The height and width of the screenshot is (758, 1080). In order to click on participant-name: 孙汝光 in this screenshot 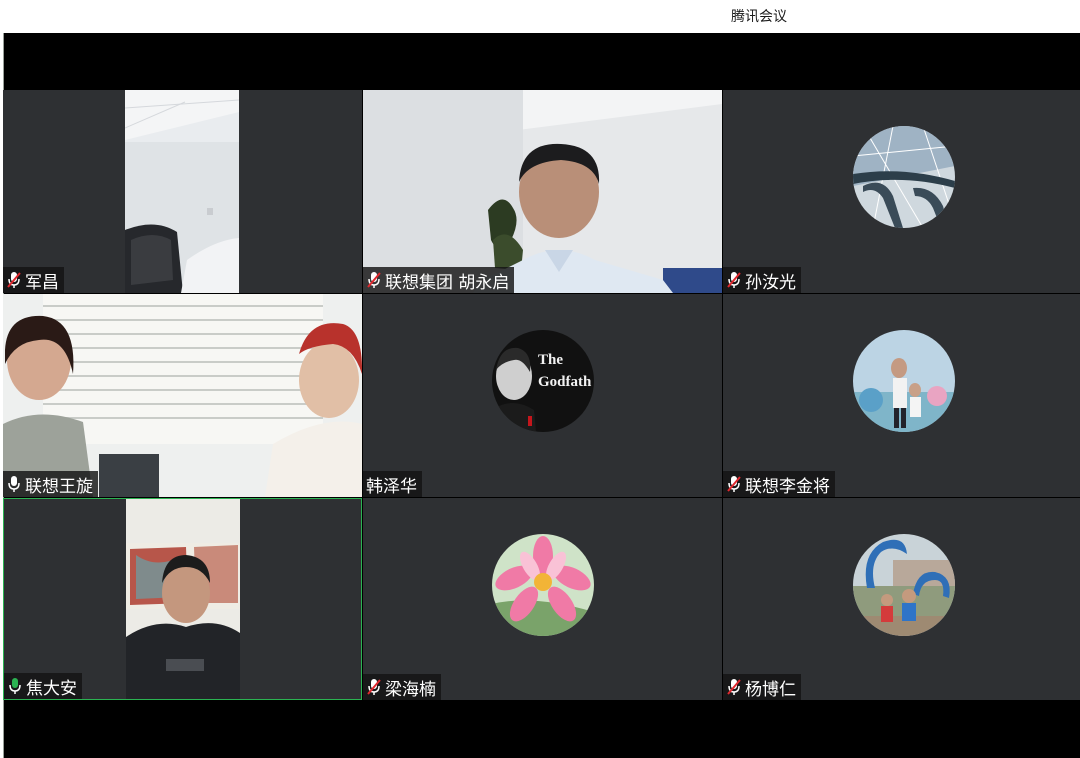, I will do `click(770, 282)`.